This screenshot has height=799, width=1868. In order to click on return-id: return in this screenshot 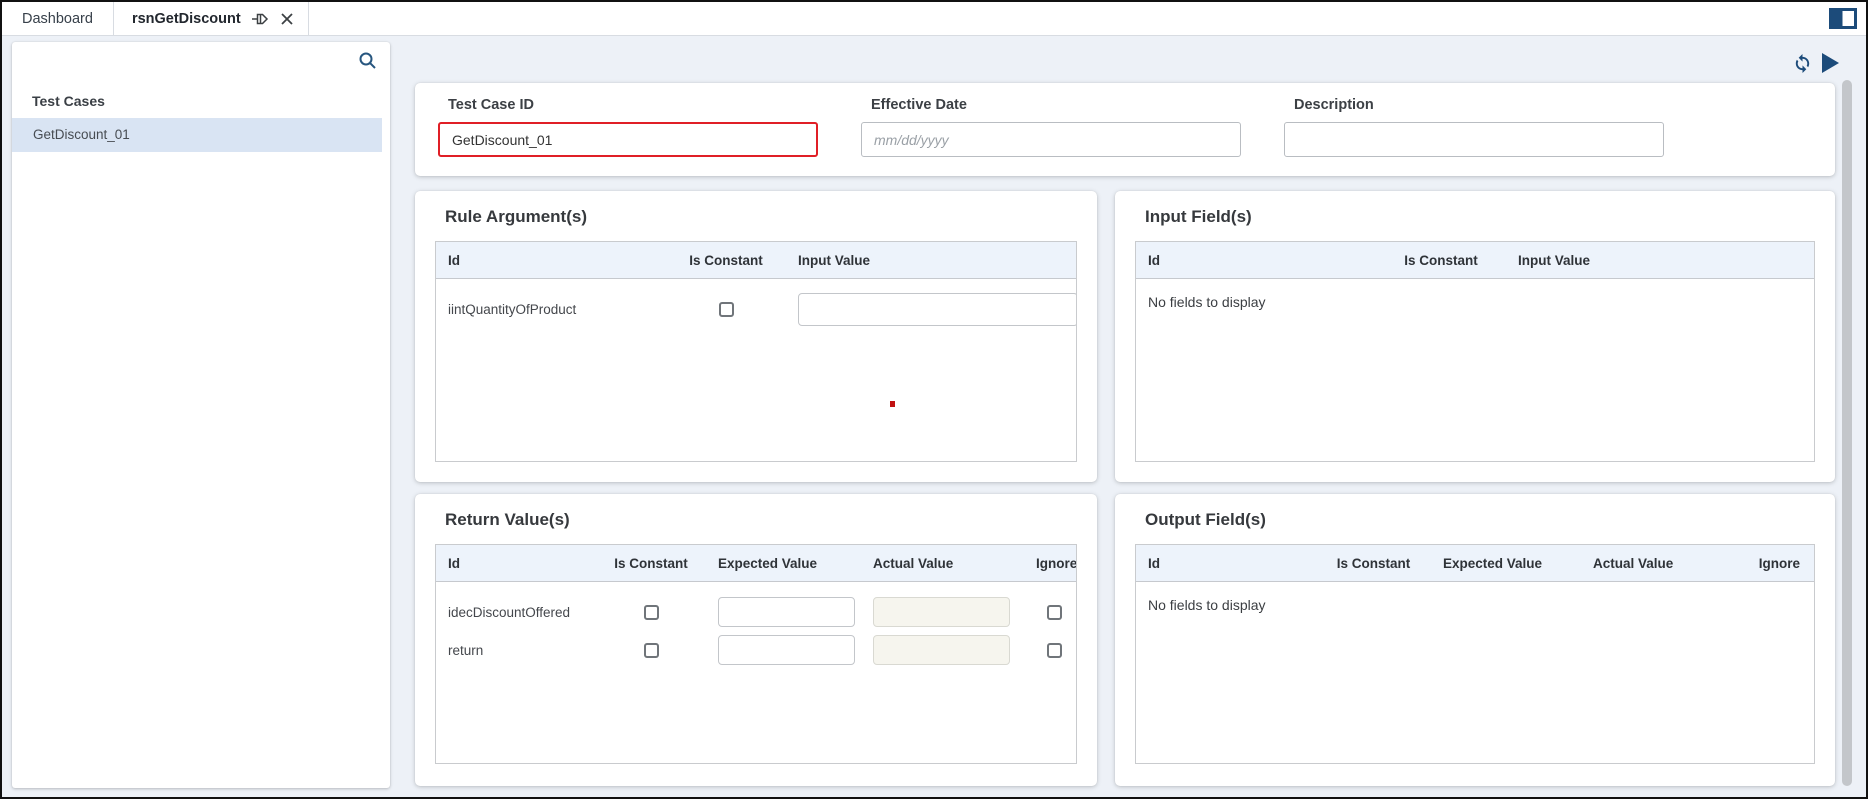, I will do `click(466, 650)`.